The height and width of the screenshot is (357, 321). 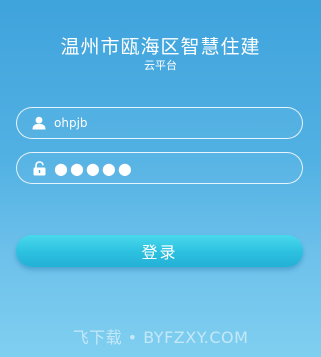 What do you see at coordinates (160, 337) in the screenshot?
I see `watermark-text: 飞下载 • BYFZXY.COM` at bounding box center [160, 337].